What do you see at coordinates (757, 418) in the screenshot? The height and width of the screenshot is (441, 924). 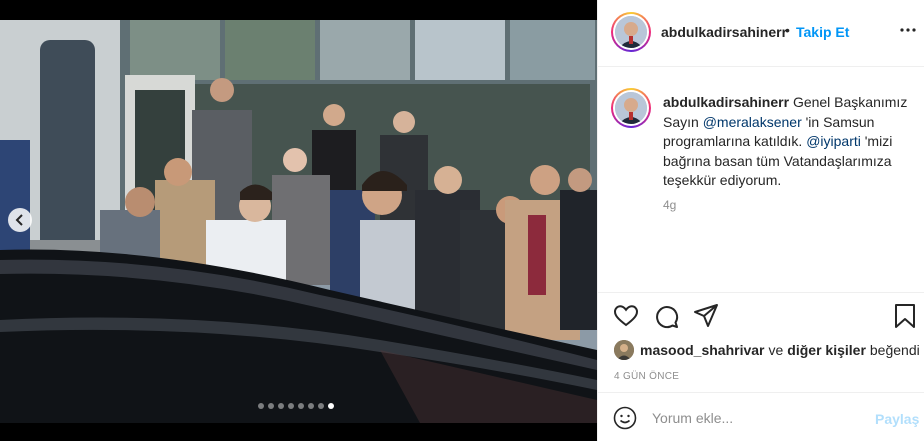 I see `comment-input` at bounding box center [757, 418].